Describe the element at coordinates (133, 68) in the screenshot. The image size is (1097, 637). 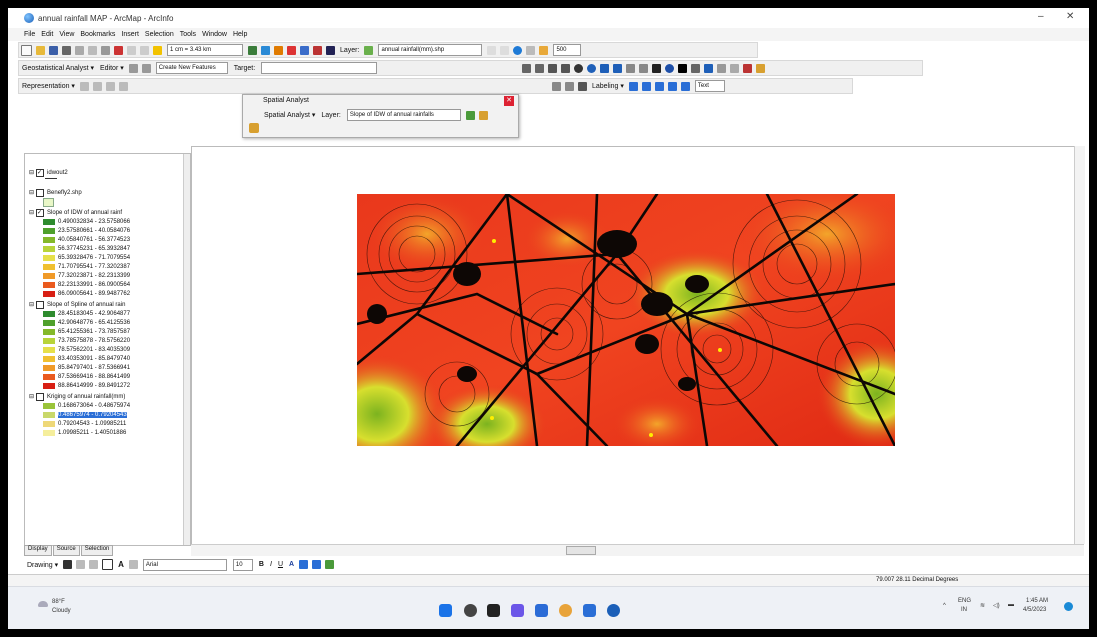
I see `edit-tool-icon` at that location.